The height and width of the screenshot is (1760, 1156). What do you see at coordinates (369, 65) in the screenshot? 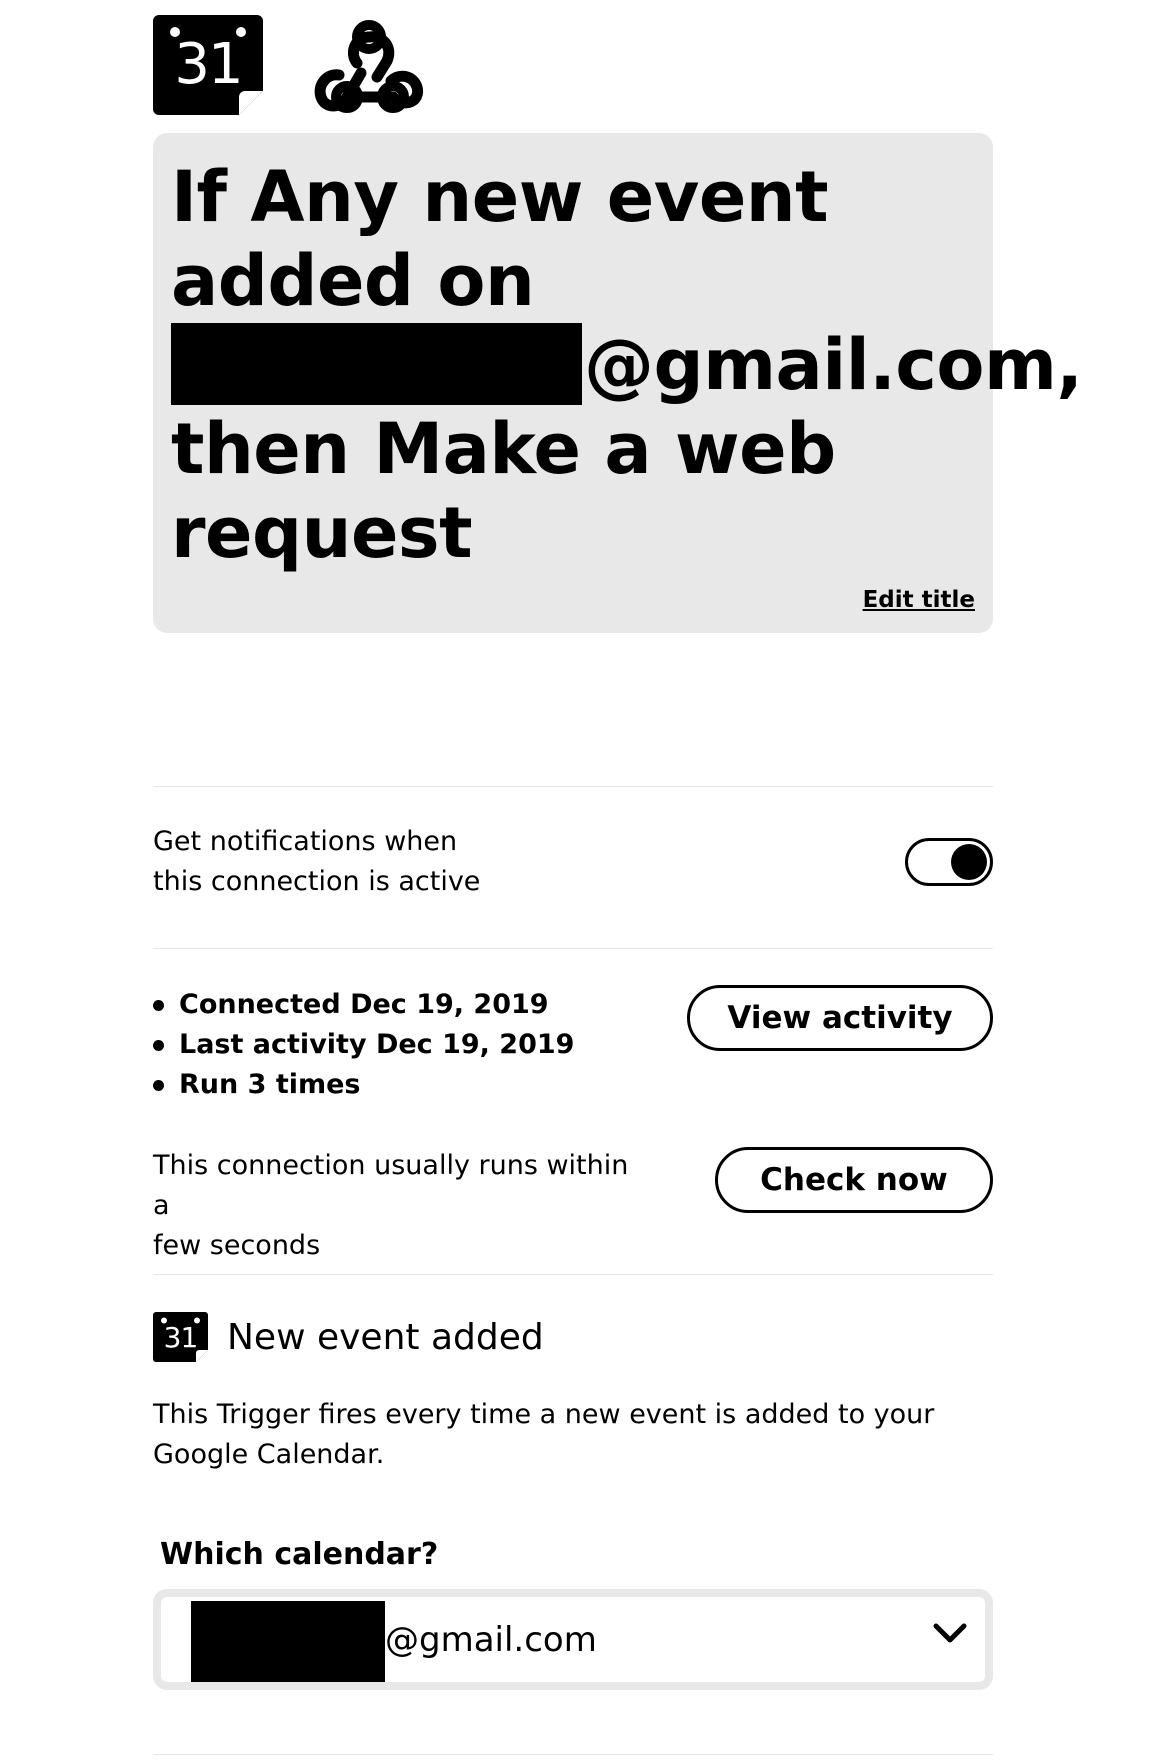
I see `webhook-icon` at bounding box center [369, 65].